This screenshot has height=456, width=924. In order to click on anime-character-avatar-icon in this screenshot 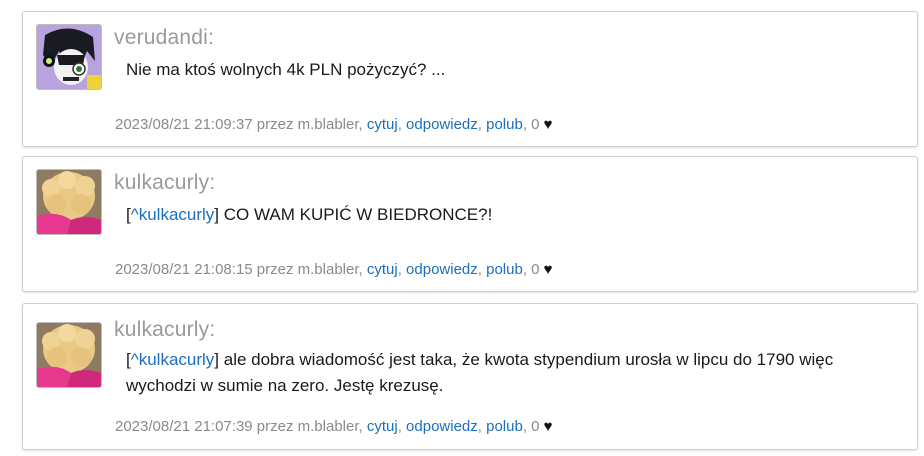, I will do `click(69, 57)`.